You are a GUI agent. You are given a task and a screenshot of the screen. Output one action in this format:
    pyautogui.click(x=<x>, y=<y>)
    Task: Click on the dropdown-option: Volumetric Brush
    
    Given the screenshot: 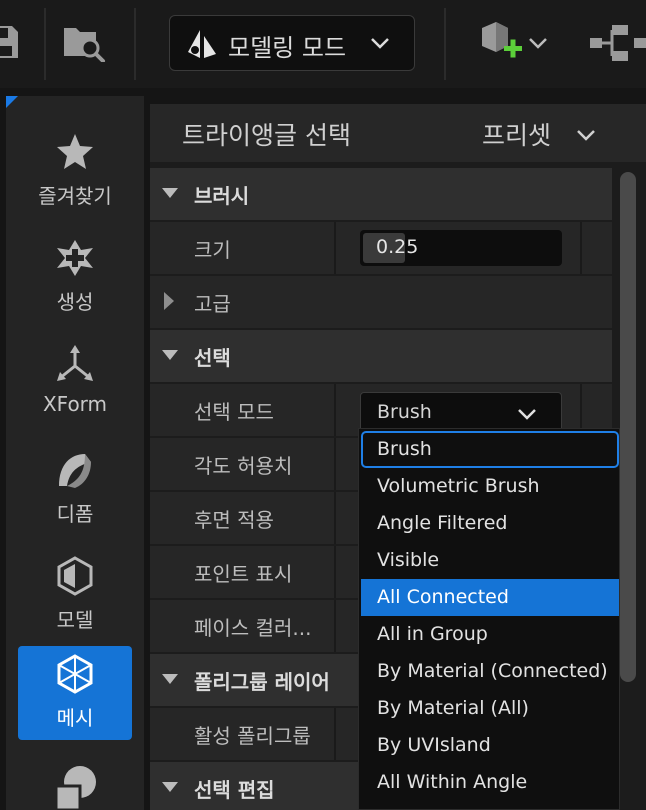 What is the action you would take?
    pyautogui.click(x=490, y=486)
    